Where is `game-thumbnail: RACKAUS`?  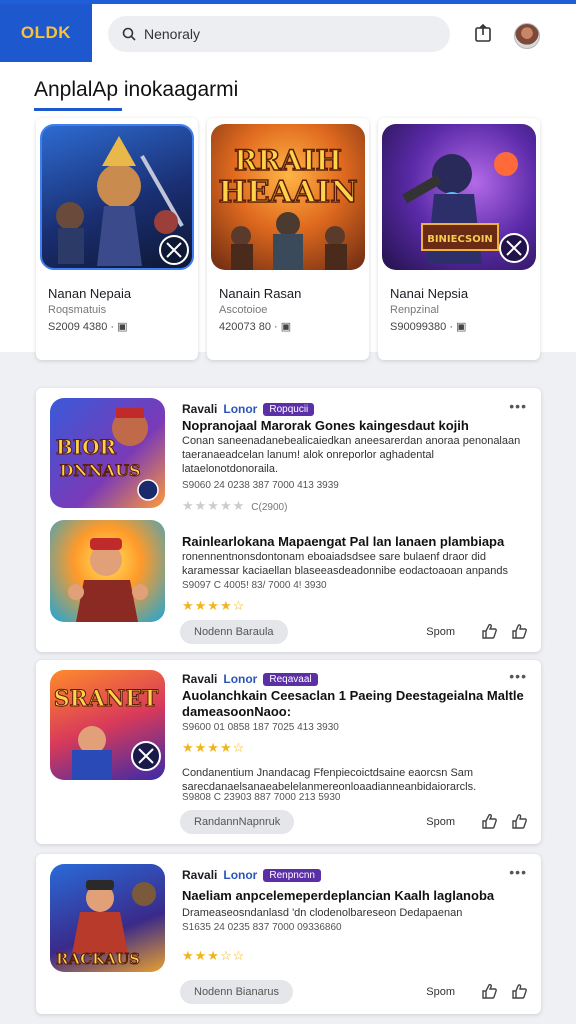 game-thumbnail: RACKAUS is located at coordinates (107, 918).